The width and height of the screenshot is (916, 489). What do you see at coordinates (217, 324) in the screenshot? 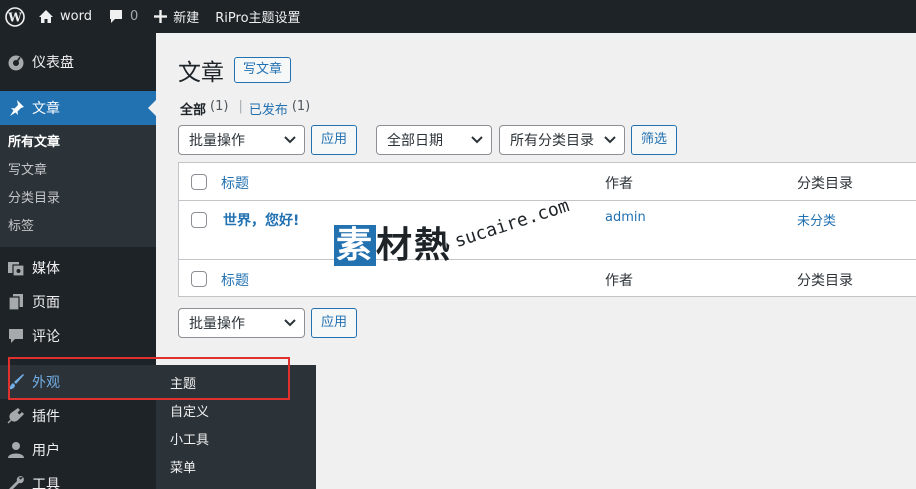
I see `bulk-action-value-bottom: 批量操作` at bounding box center [217, 324].